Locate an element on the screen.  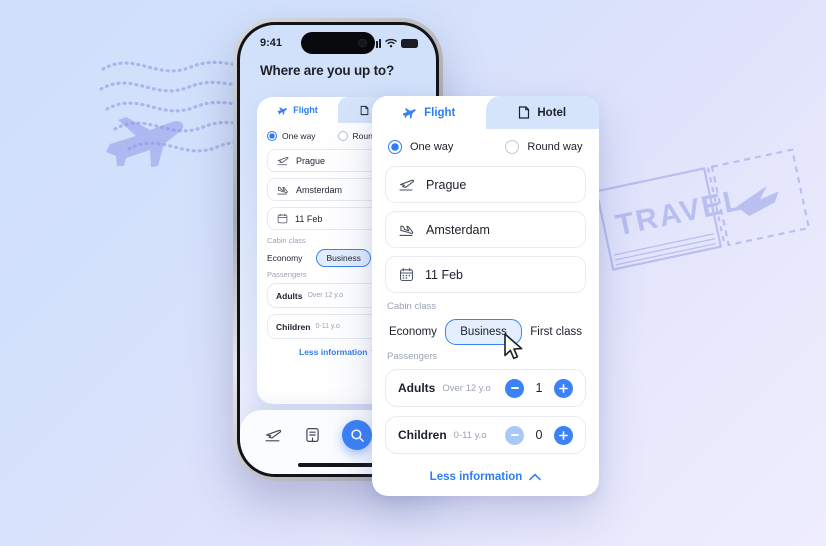
status-bar: 9:41 is located at coordinates (338, 40).